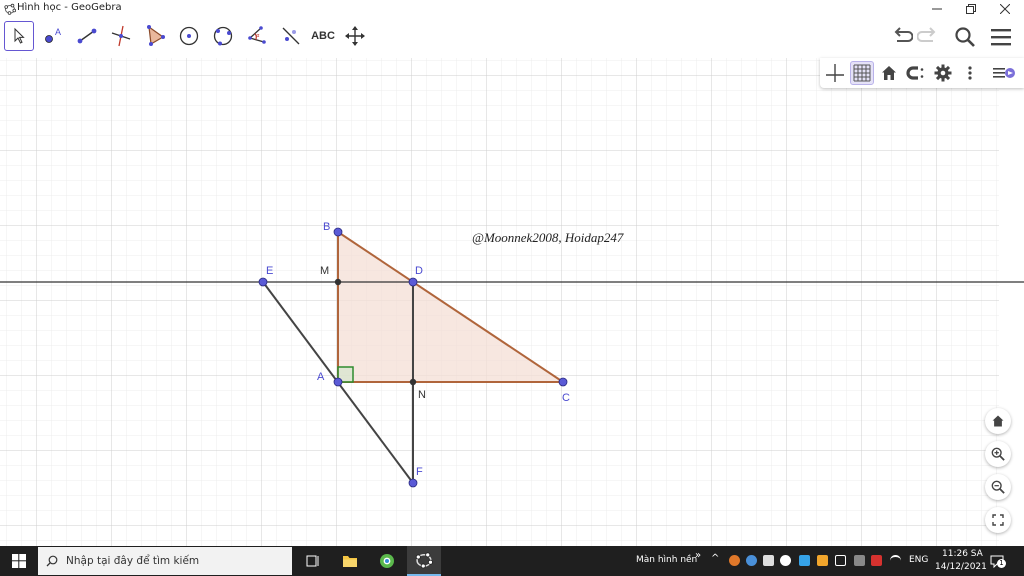 The height and width of the screenshot is (576, 1024). I want to click on circle-three-points-icon, so click(223, 36).